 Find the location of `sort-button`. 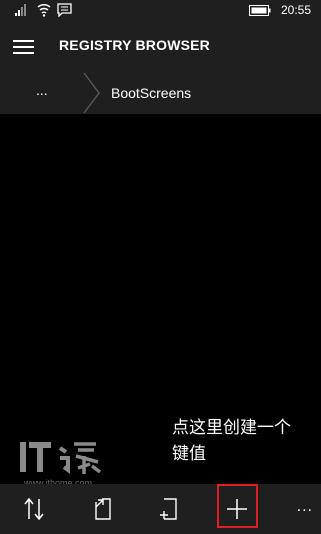

sort-button is located at coordinates (34, 509).